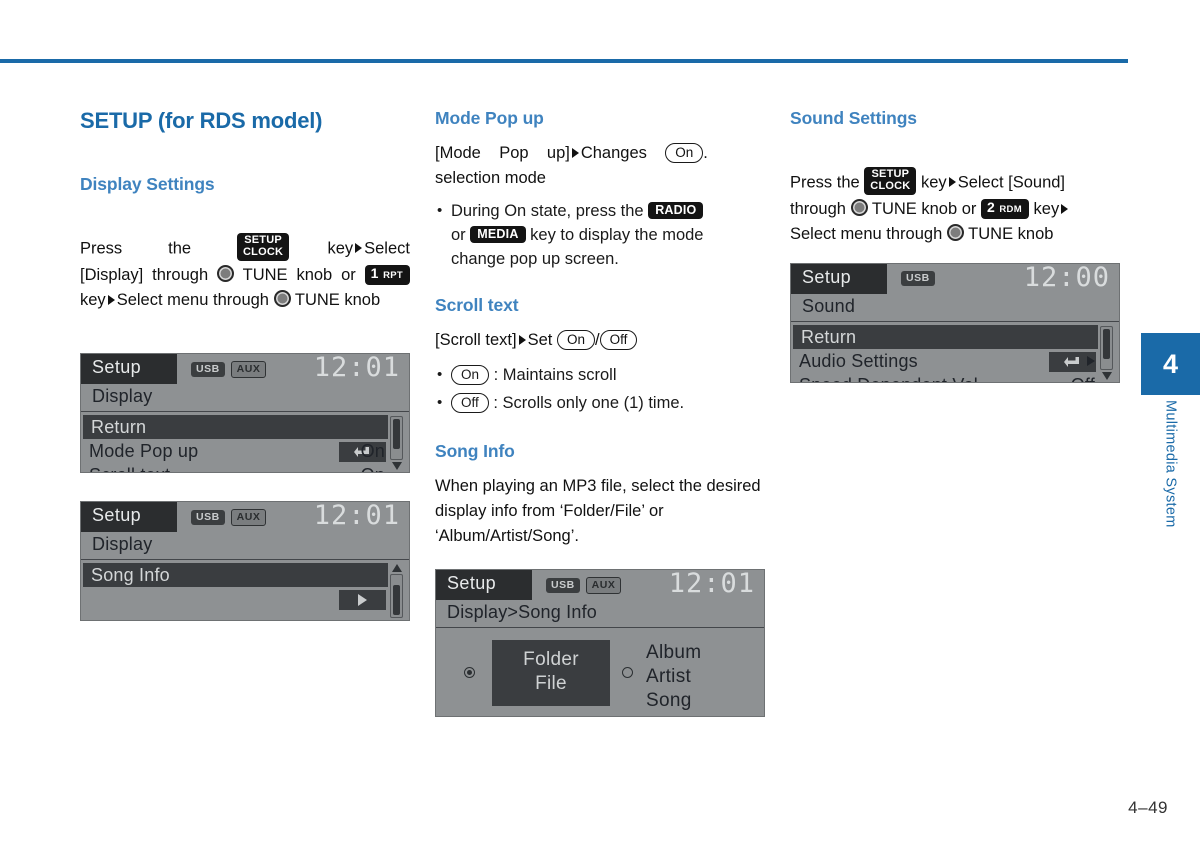  I want to click on option-file-label: File, so click(551, 683).